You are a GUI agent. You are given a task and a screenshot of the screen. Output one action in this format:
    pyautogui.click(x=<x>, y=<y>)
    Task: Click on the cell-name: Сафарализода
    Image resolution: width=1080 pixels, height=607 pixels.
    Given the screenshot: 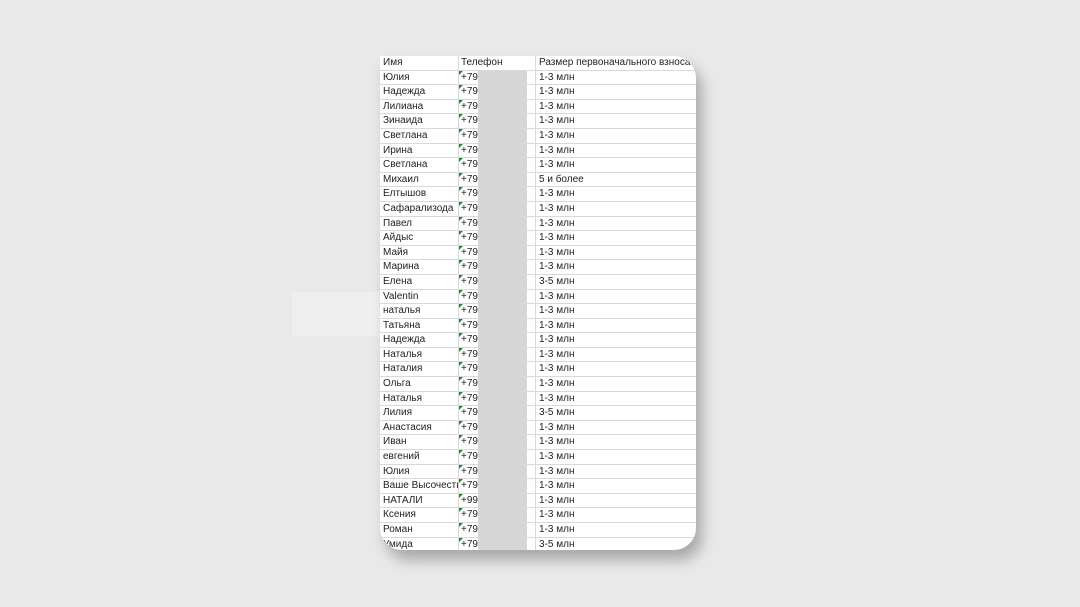 What is the action you would take?
    pyautogui.click(x=419, y=208)
    